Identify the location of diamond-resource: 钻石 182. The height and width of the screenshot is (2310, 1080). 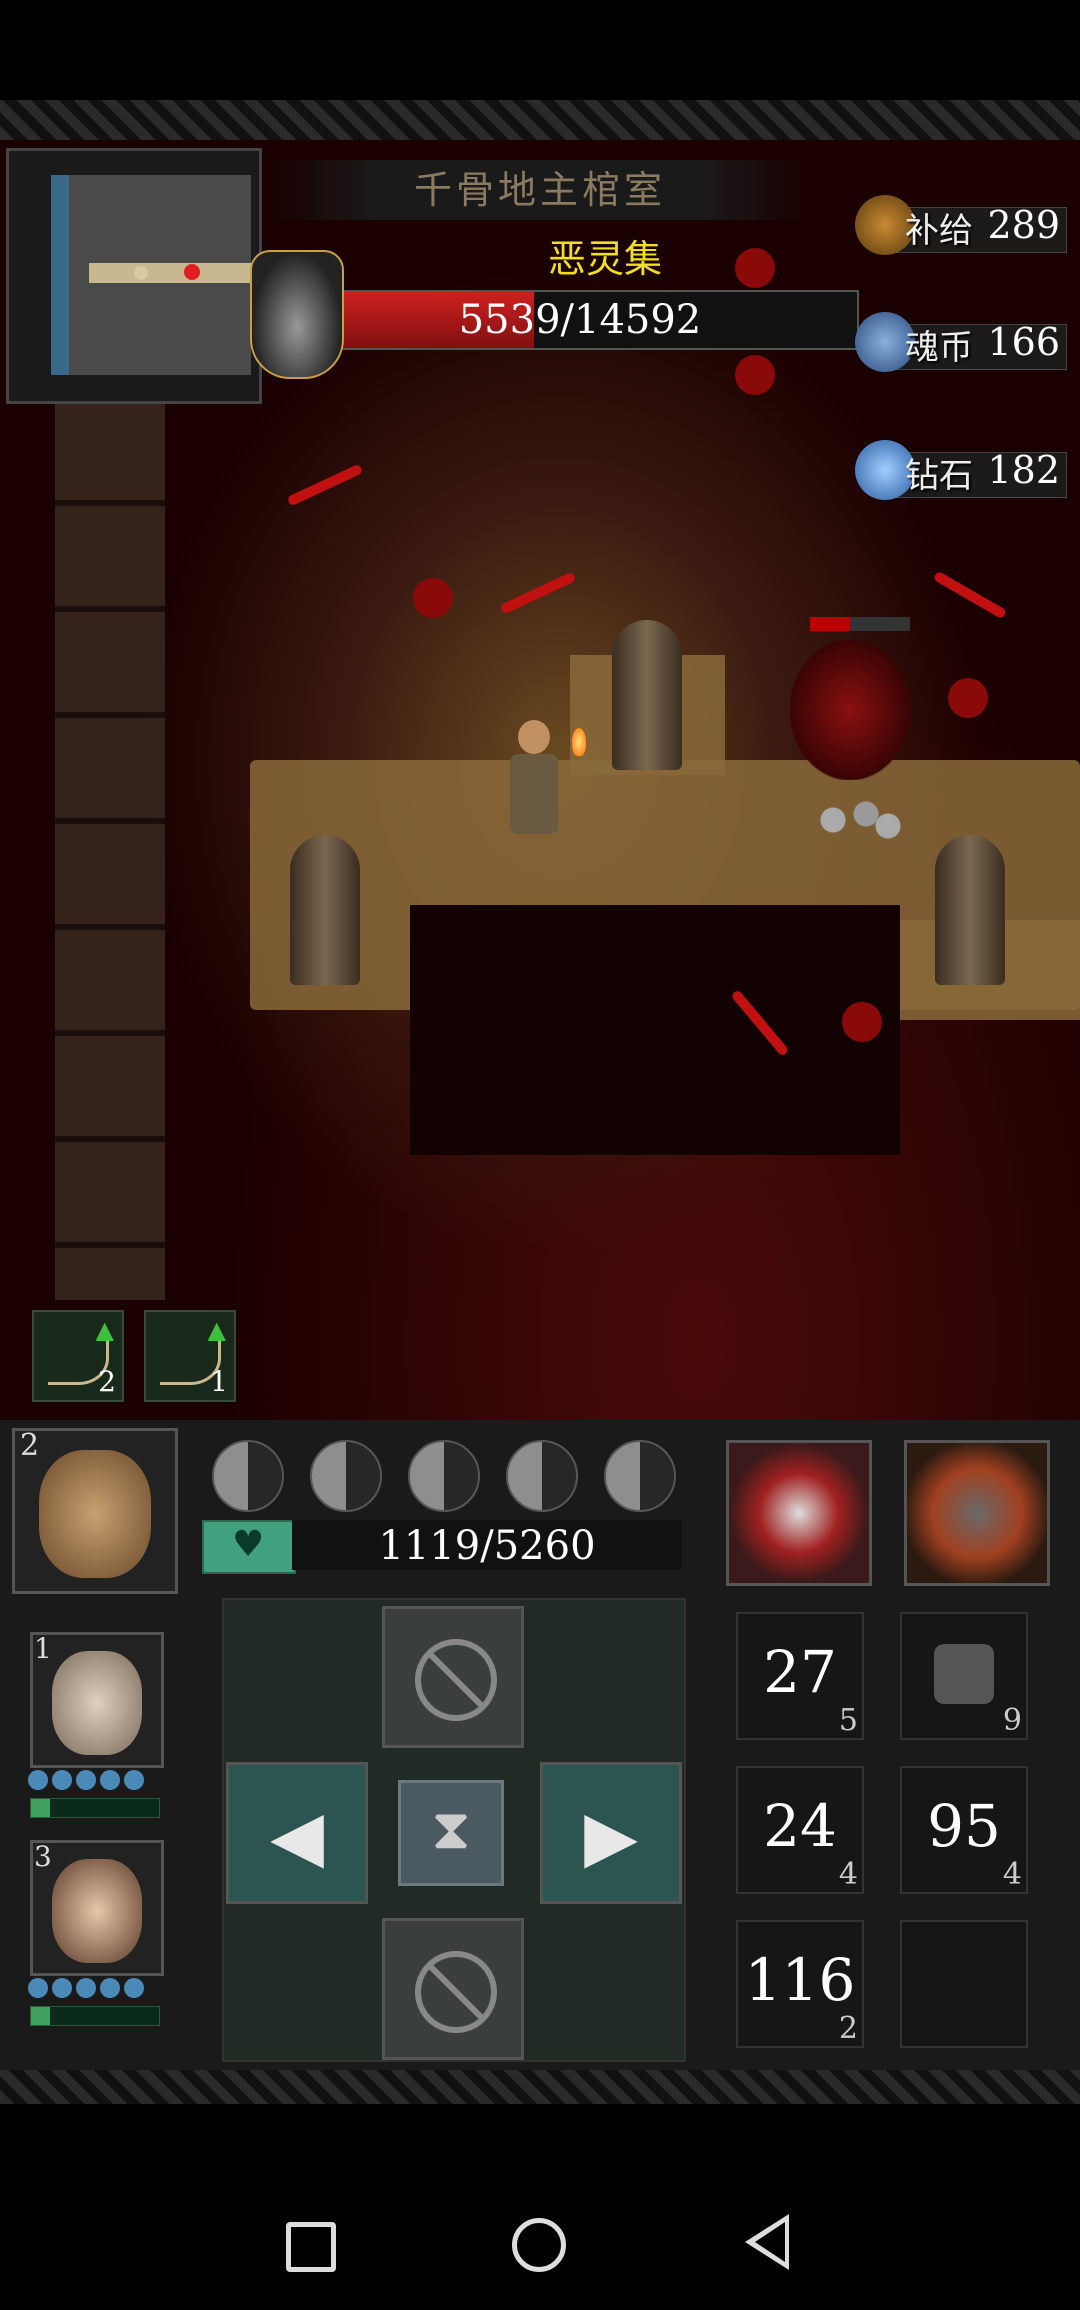
(961, 470).